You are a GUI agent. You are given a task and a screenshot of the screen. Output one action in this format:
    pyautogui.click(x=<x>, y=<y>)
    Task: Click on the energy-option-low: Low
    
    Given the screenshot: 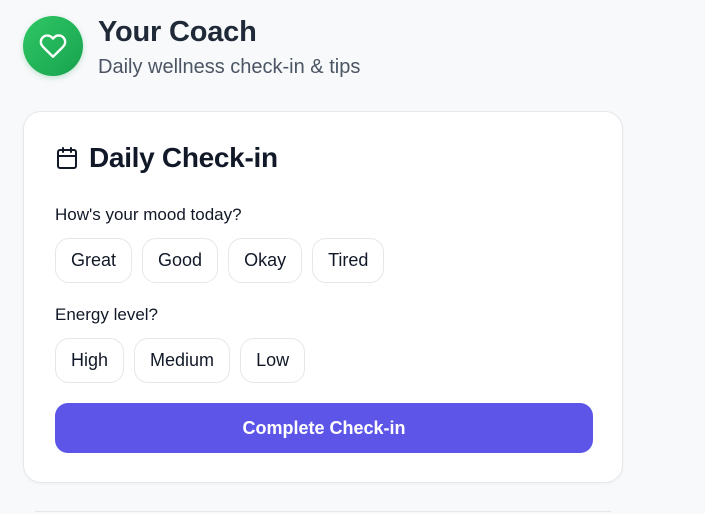 What is the action you would take?
    pyautogui.click(x=273, y=360)
    